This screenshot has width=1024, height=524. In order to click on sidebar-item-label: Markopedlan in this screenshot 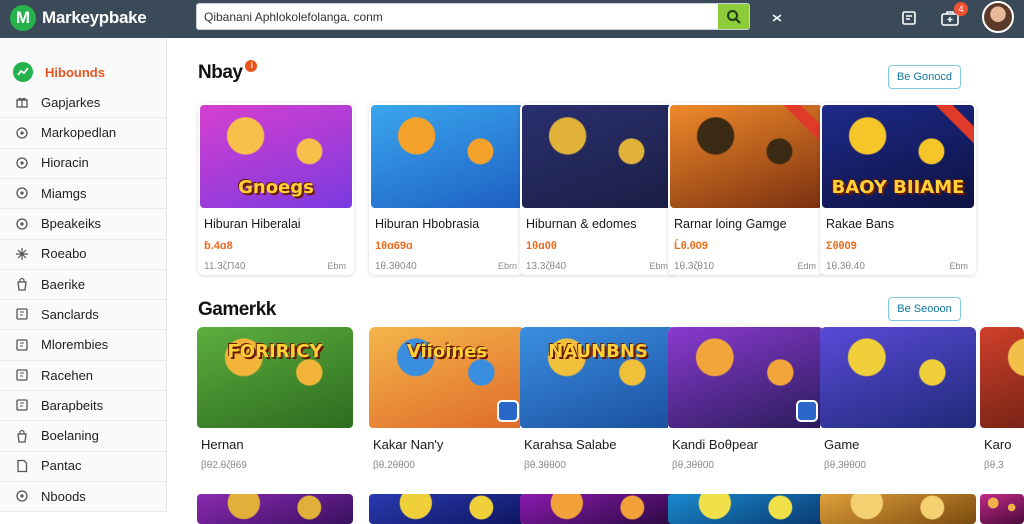, I will do `click(79, 133)`.